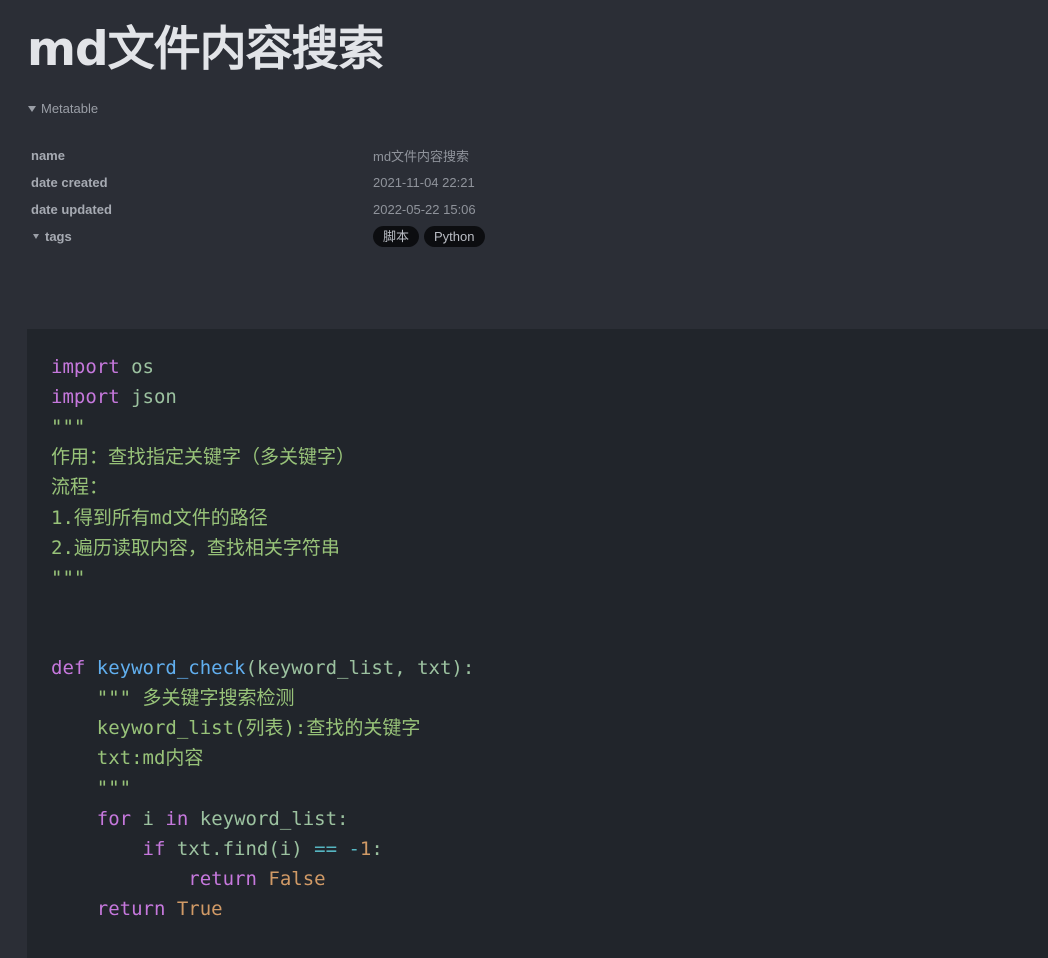 This screenshot has width=1048, height=958. Describe the element at coordinates (148, 818) in the screenshot. I see `code-token: i` at that location.